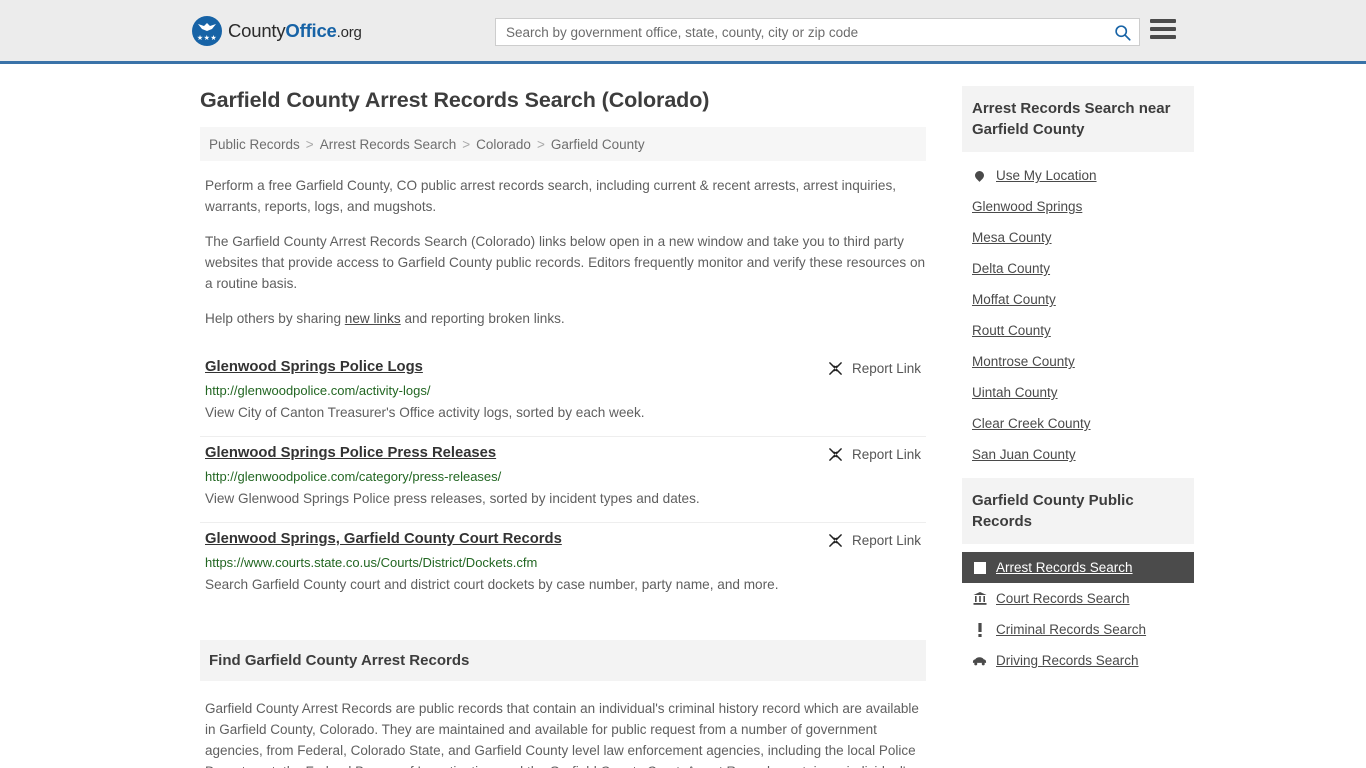  I want to click on sidebar-item-label: Criminal Records Search, so click(1071, 629).